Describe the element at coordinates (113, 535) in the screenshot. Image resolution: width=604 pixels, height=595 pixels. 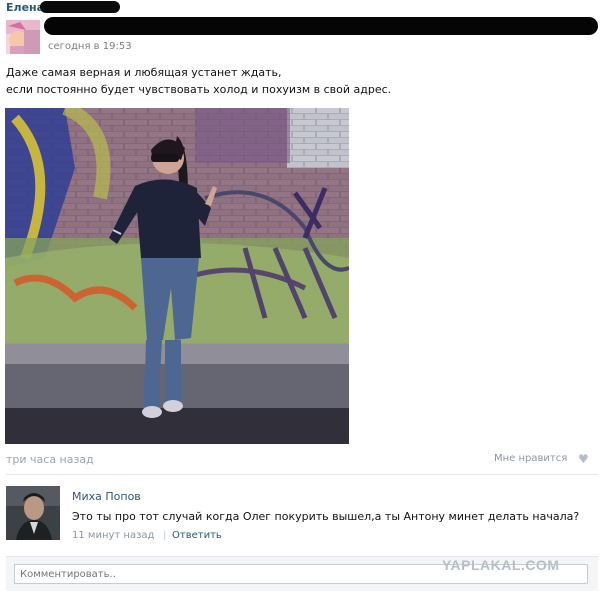
I see `comment-timestamp: 11 минут назад` at that location.